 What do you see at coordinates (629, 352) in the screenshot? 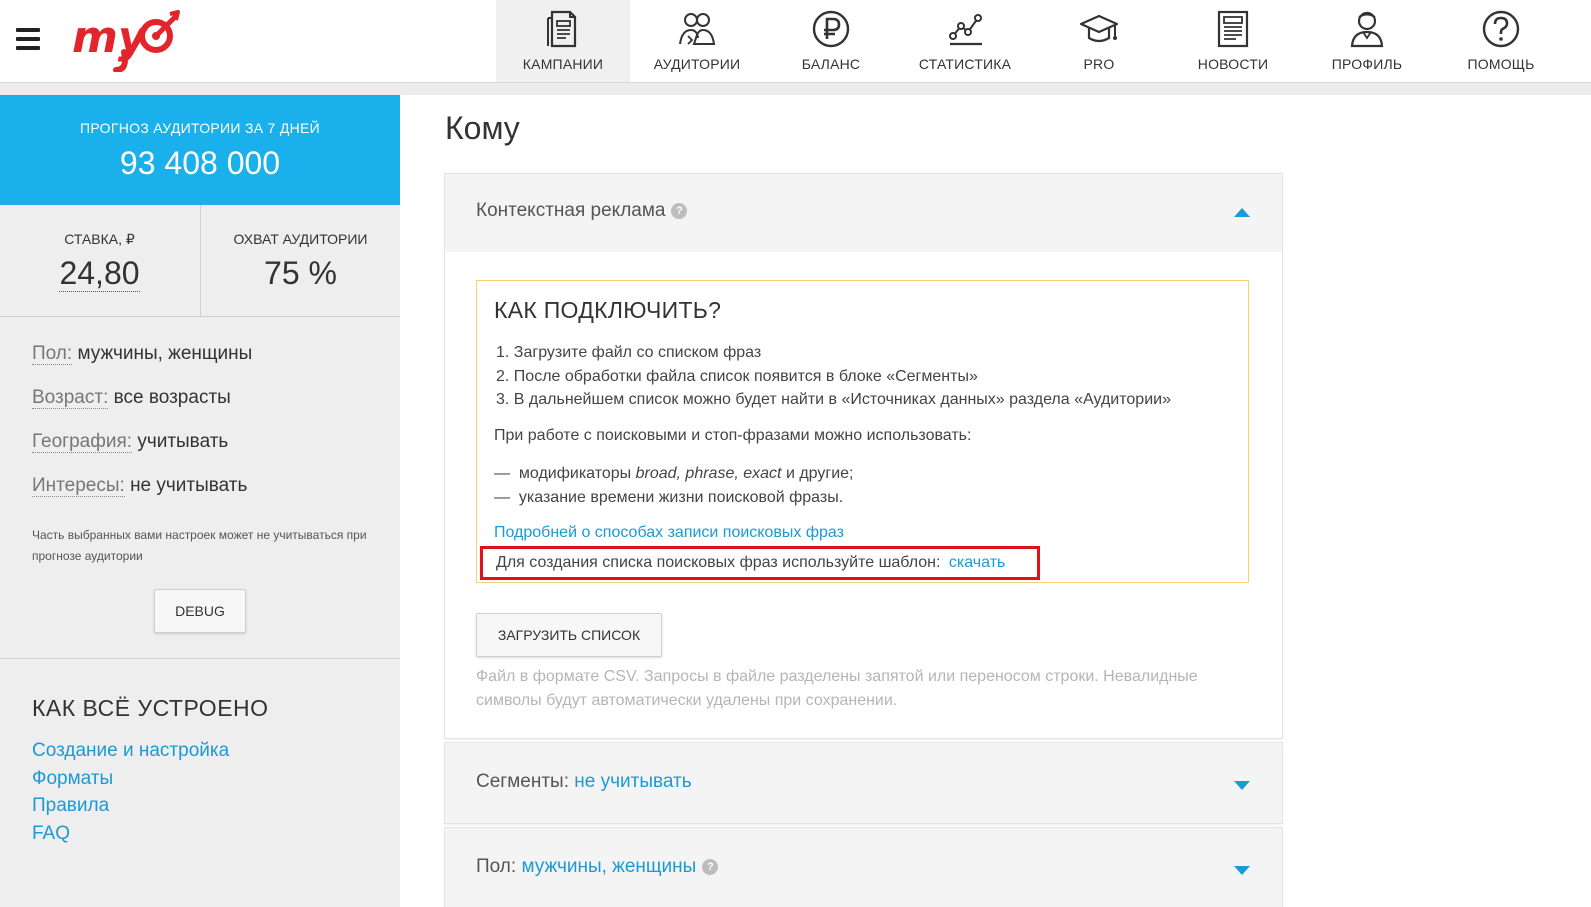
I see `info-step: 1. Загрузите файл со списком фраз` at bounding box center [629, 352].